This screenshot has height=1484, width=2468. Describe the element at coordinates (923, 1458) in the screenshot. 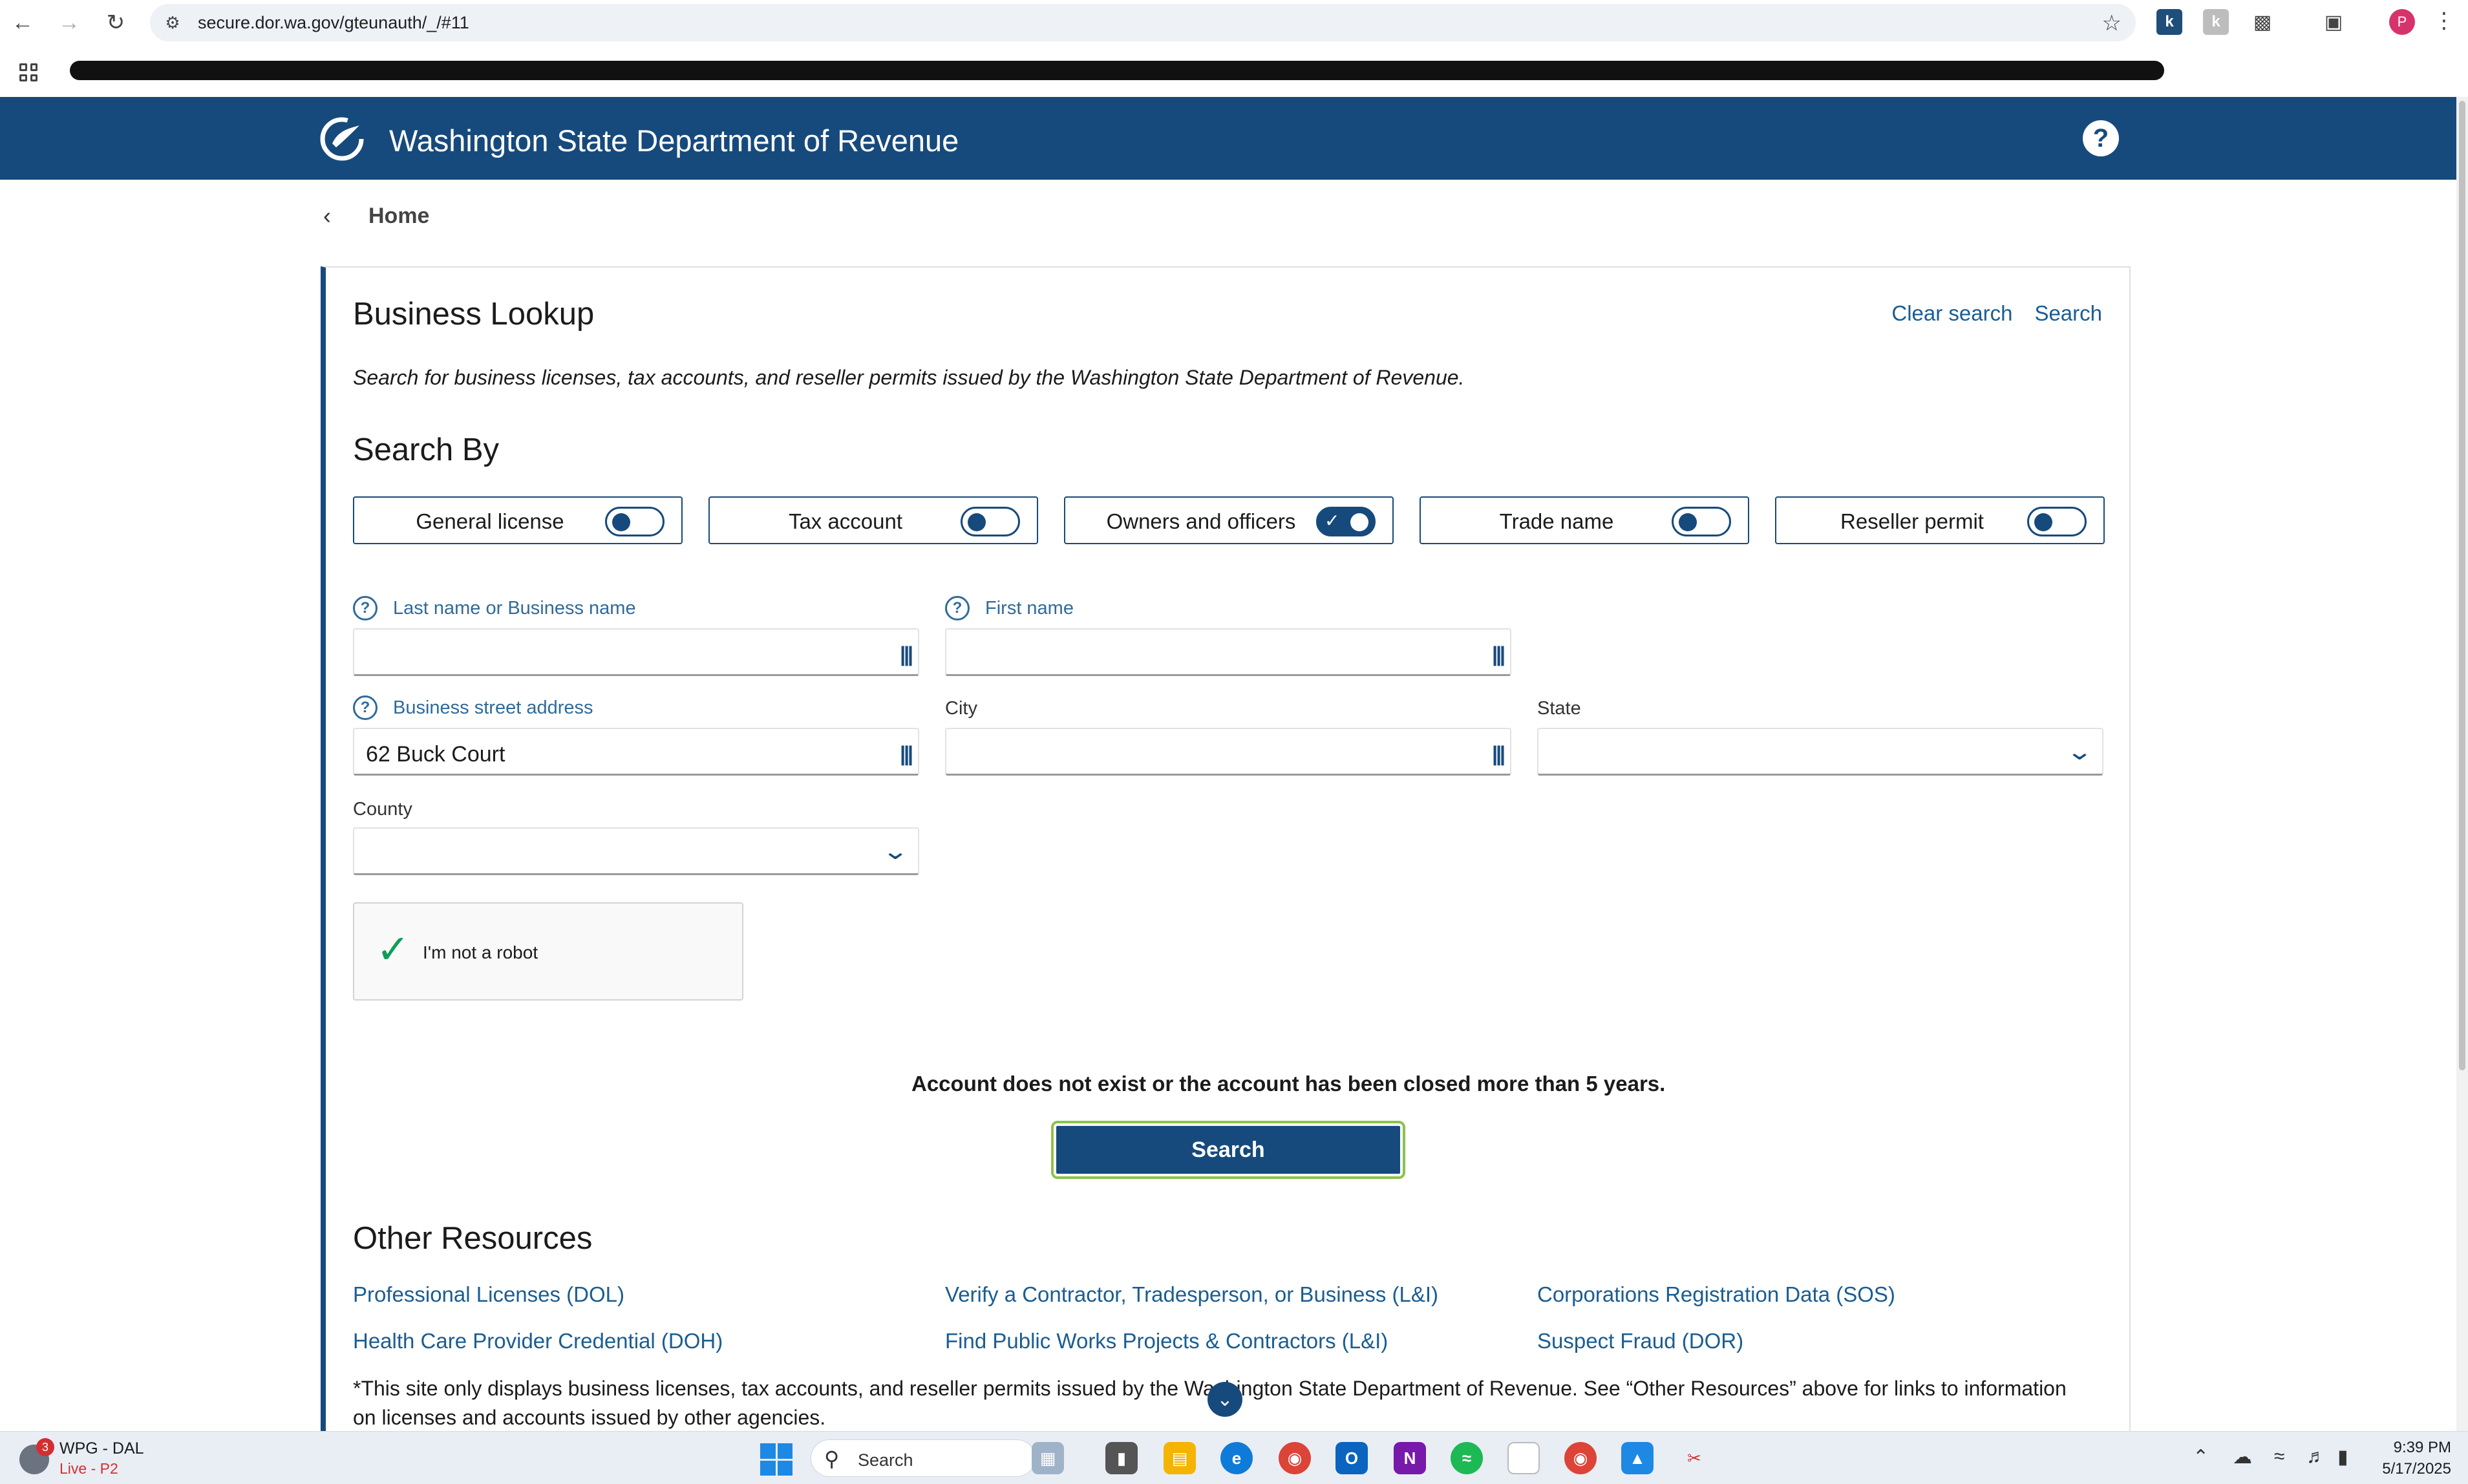

I see `taskbar-search: ⚲ Search` at that location.